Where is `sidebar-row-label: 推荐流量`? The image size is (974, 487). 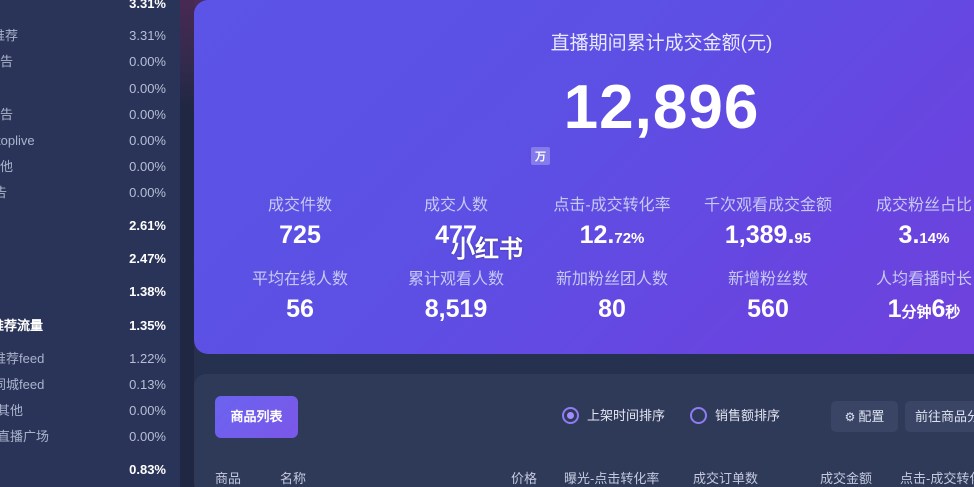
sidebar-row-label: 推荐流量 is located at coordinates (22, 325).